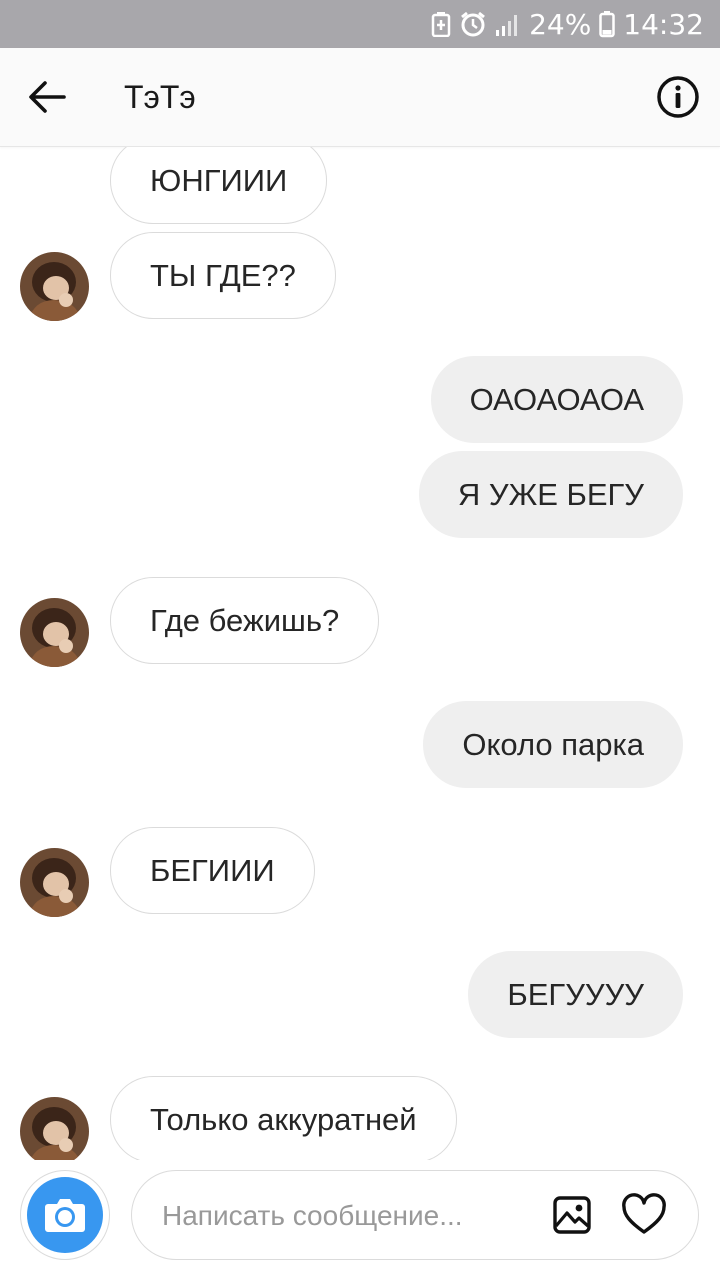  What do you see at coordinates (678, 97) in the screenshot?
I see `info-button` at bounding box center [678, 97].